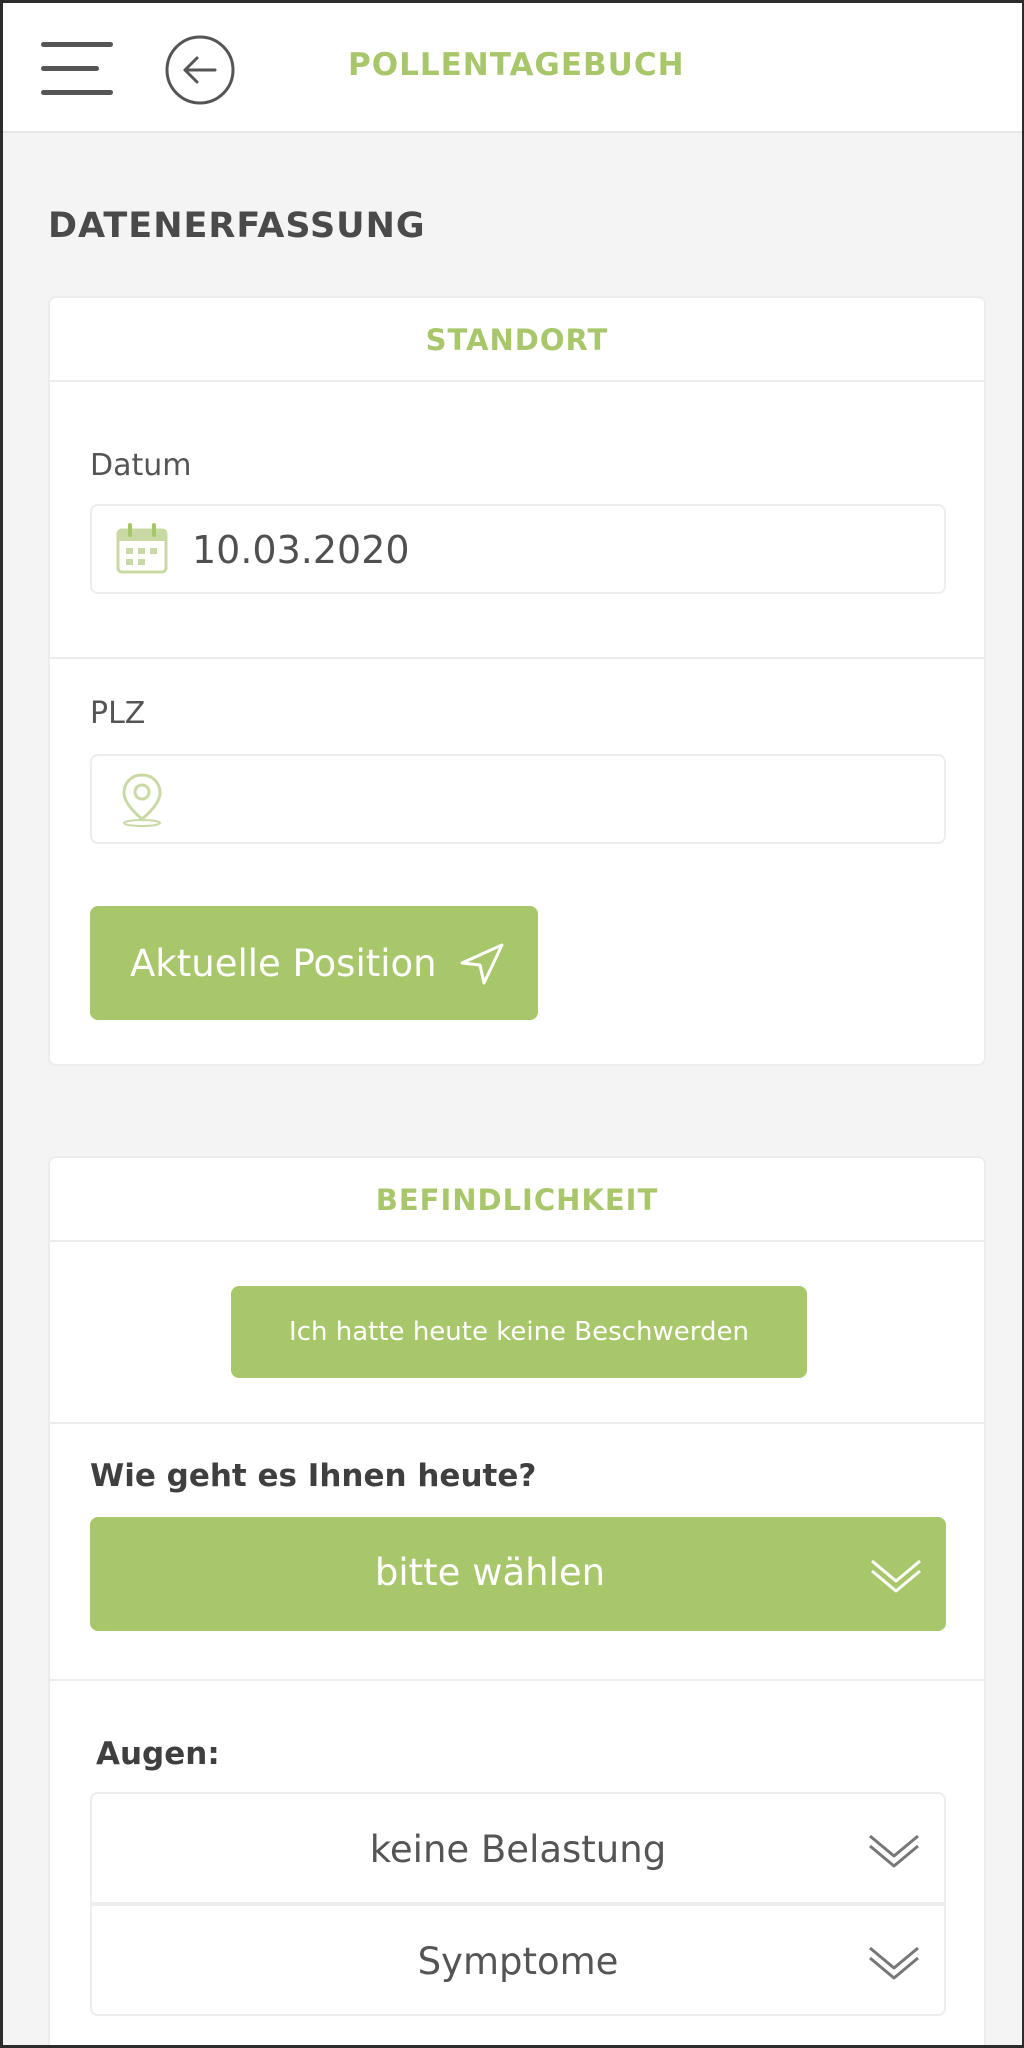 The width and height of the screenshot is (1024, 2048). I want to click on hamburger-menu-icon, so click(77, 70).